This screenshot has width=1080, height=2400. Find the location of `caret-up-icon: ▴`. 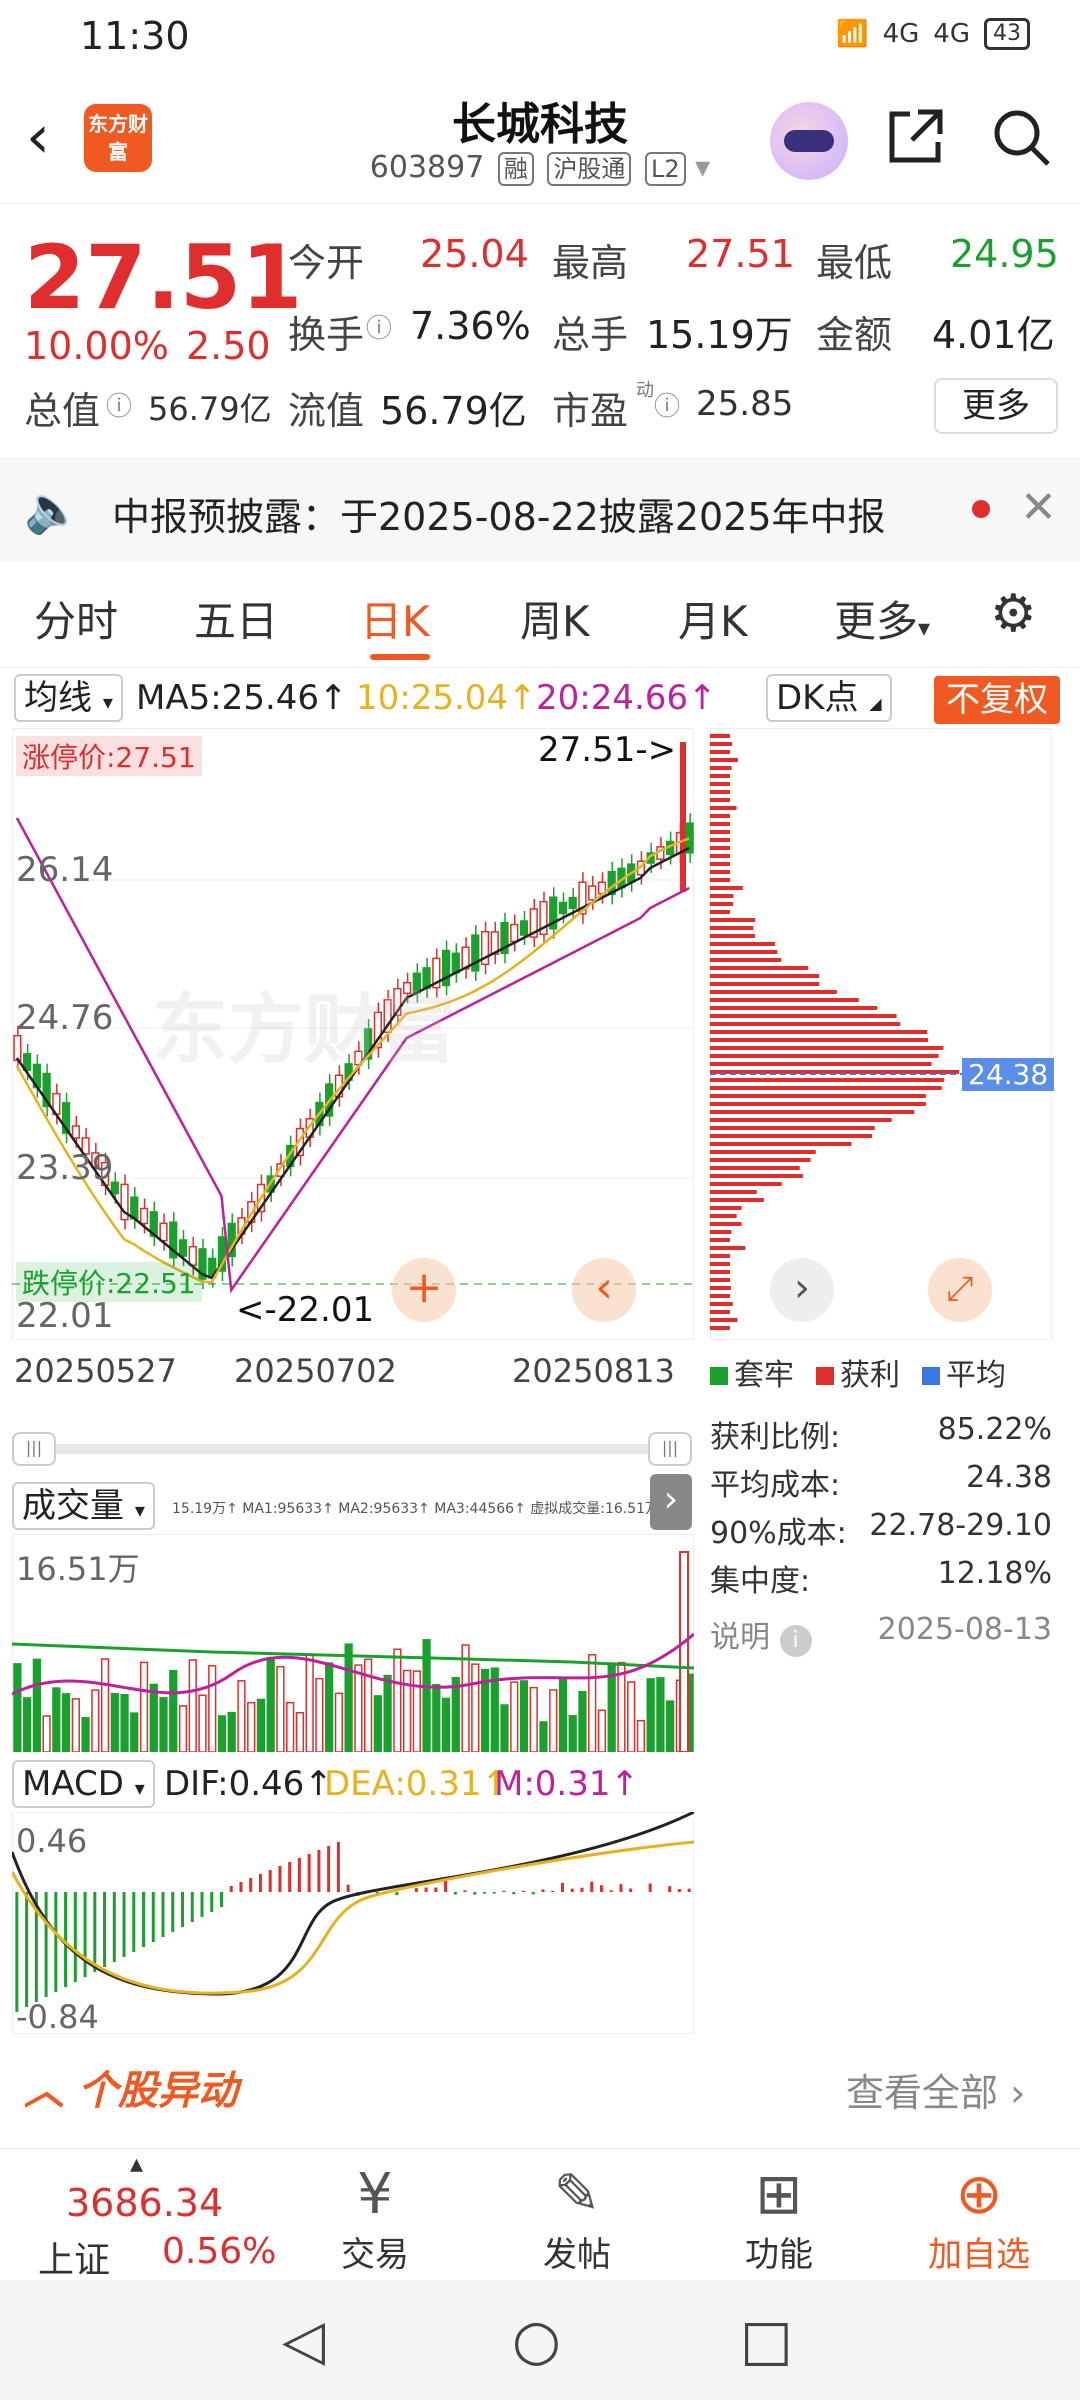

caret-up-icon: ▴ is located at coordinates (136, 2164).